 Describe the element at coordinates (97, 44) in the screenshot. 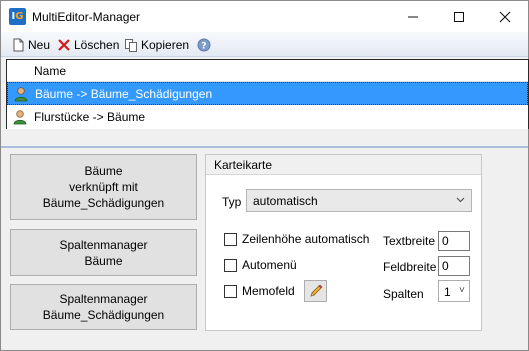

I see `delete-button-label: Löschen` at that location.